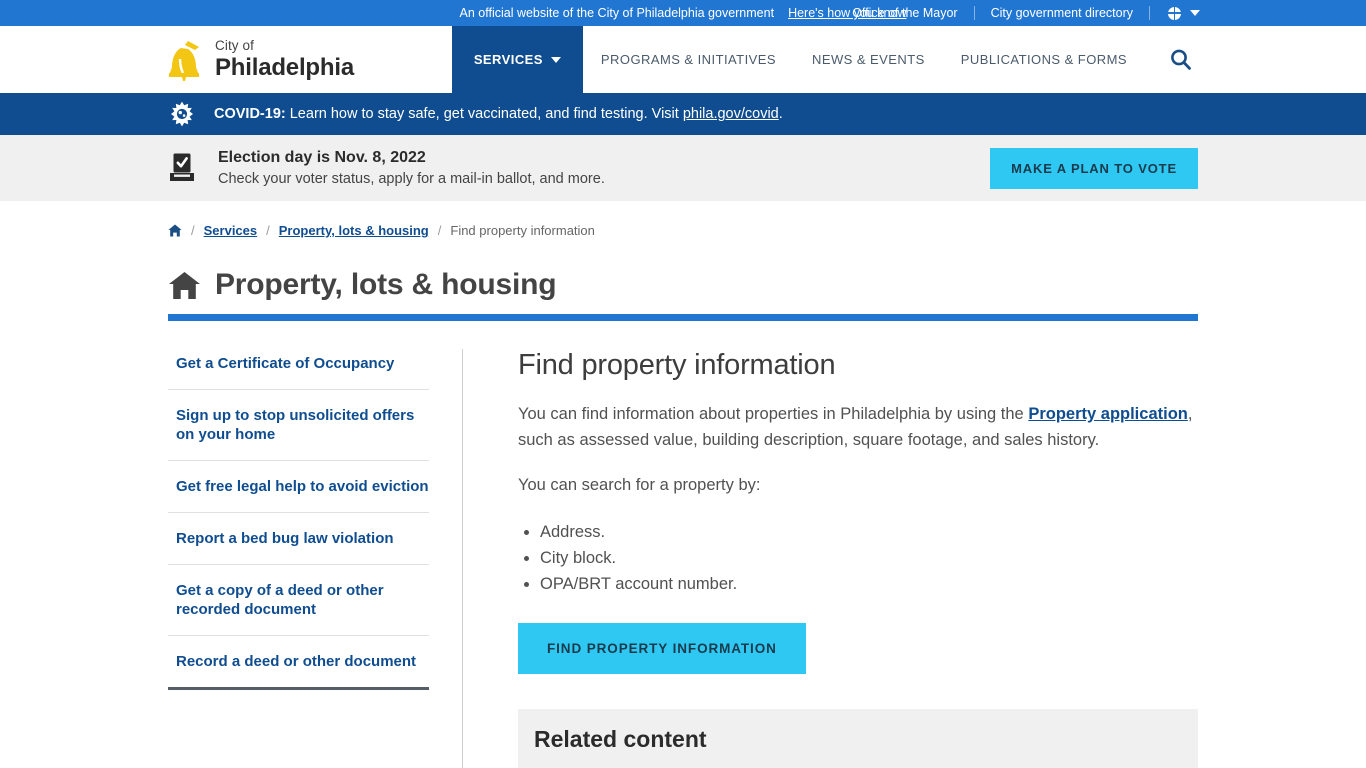  Describe the element at coordinates (298, 539) in the screenshot. I see `sidebar-item-bed-bug-law-violation: Report a bed bug law violation` at that location.